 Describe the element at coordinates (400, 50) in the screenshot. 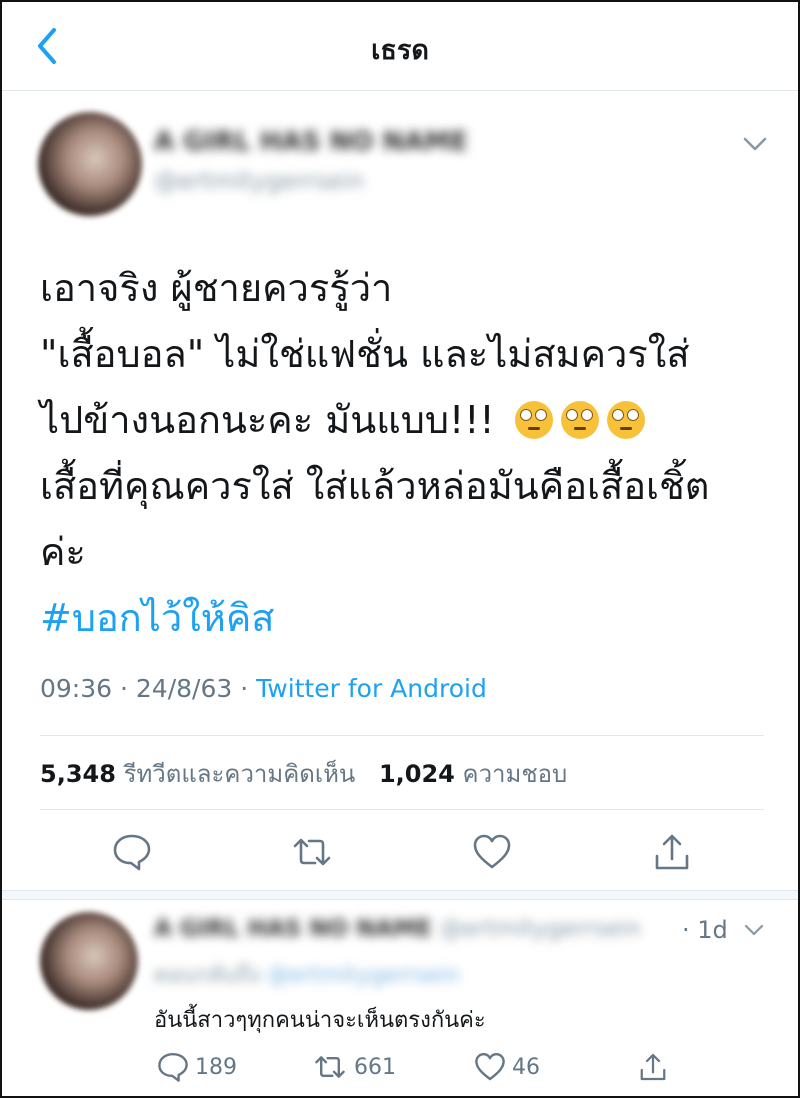

I see `page-title: เธรด` at that location.